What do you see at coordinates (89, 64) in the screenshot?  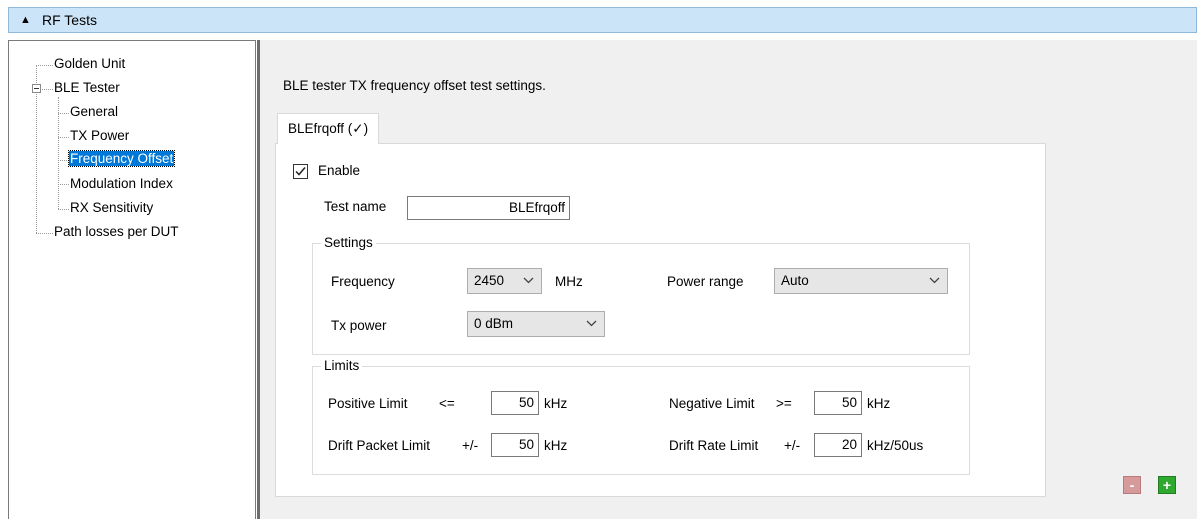 I see `tree-item-golden-unit: Golden Unit` at bounding box center [89, 64].